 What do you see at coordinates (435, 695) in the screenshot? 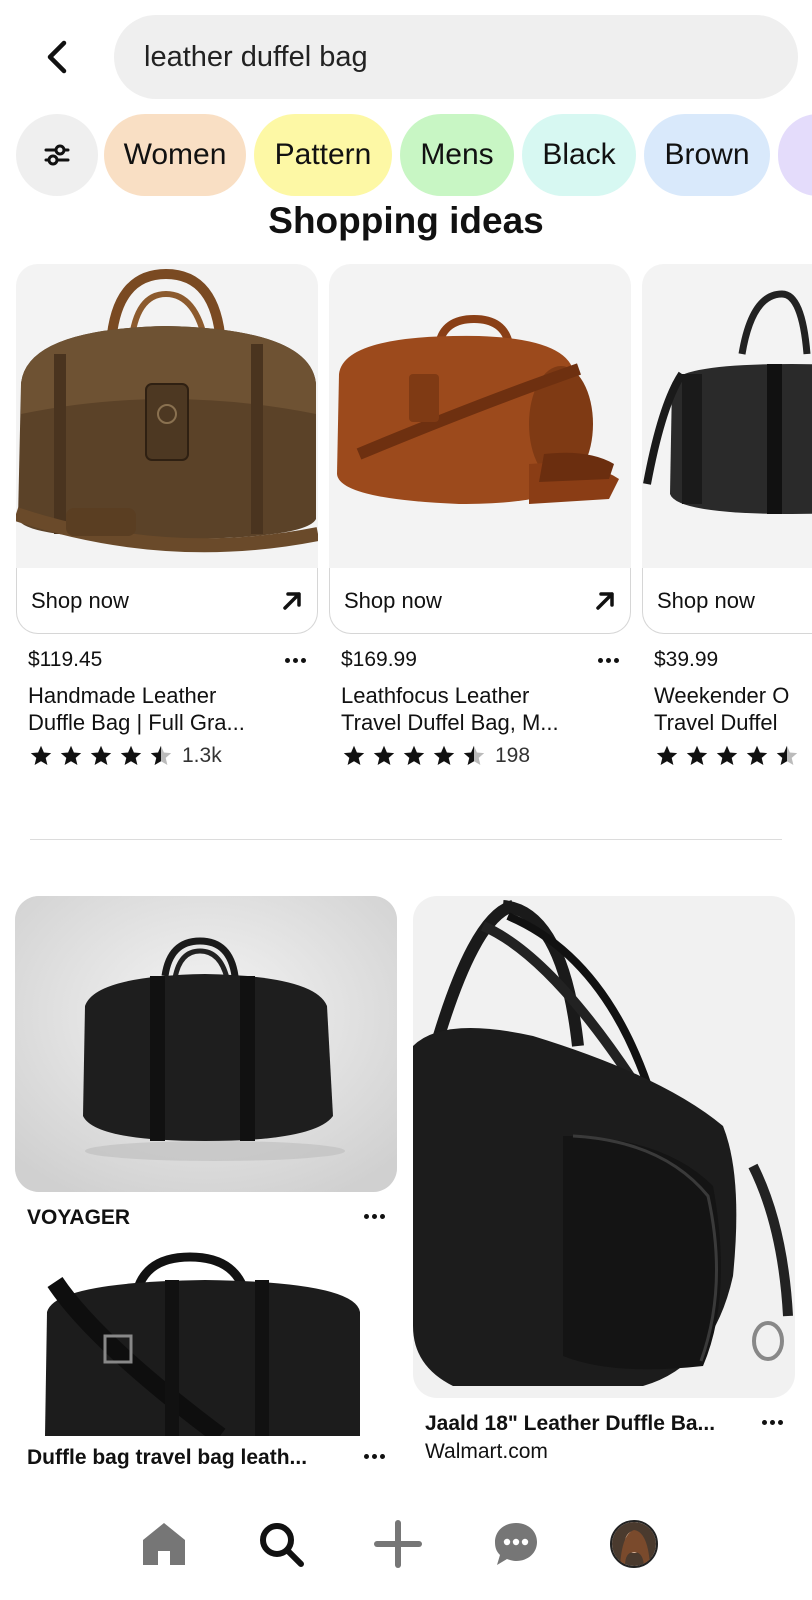
I see `product-title-line1: Leathfocus Leather` at bounding box center [435, 695].